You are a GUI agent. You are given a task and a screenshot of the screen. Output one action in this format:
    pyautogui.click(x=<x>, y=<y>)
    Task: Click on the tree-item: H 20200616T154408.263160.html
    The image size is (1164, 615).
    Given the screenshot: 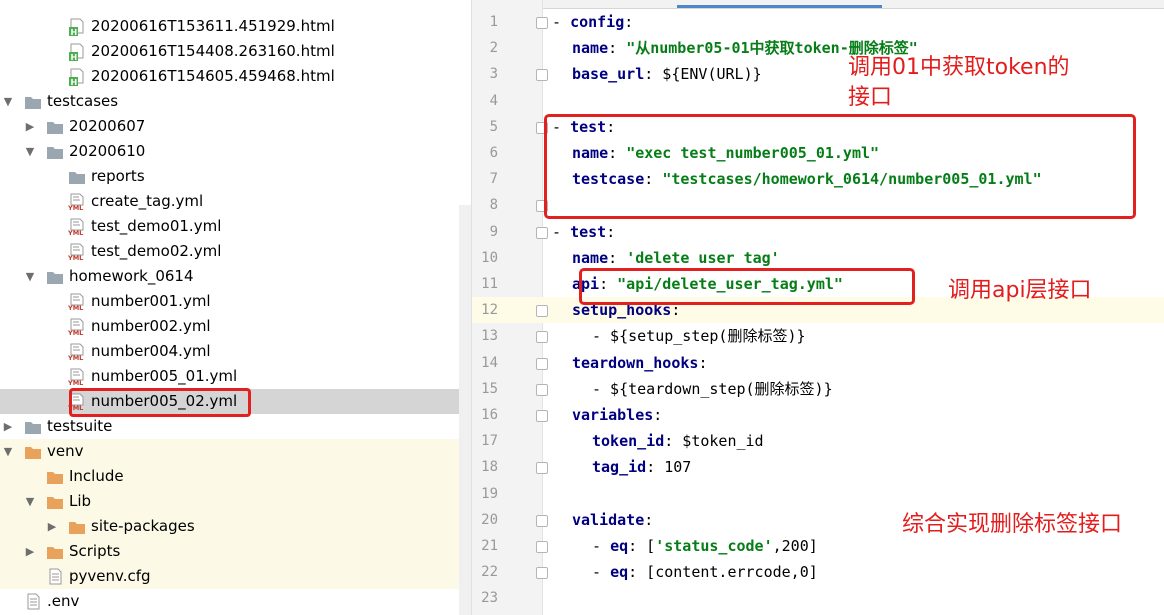 What is the action you would take?
    pyautogui.click(x=235, y=51)
    